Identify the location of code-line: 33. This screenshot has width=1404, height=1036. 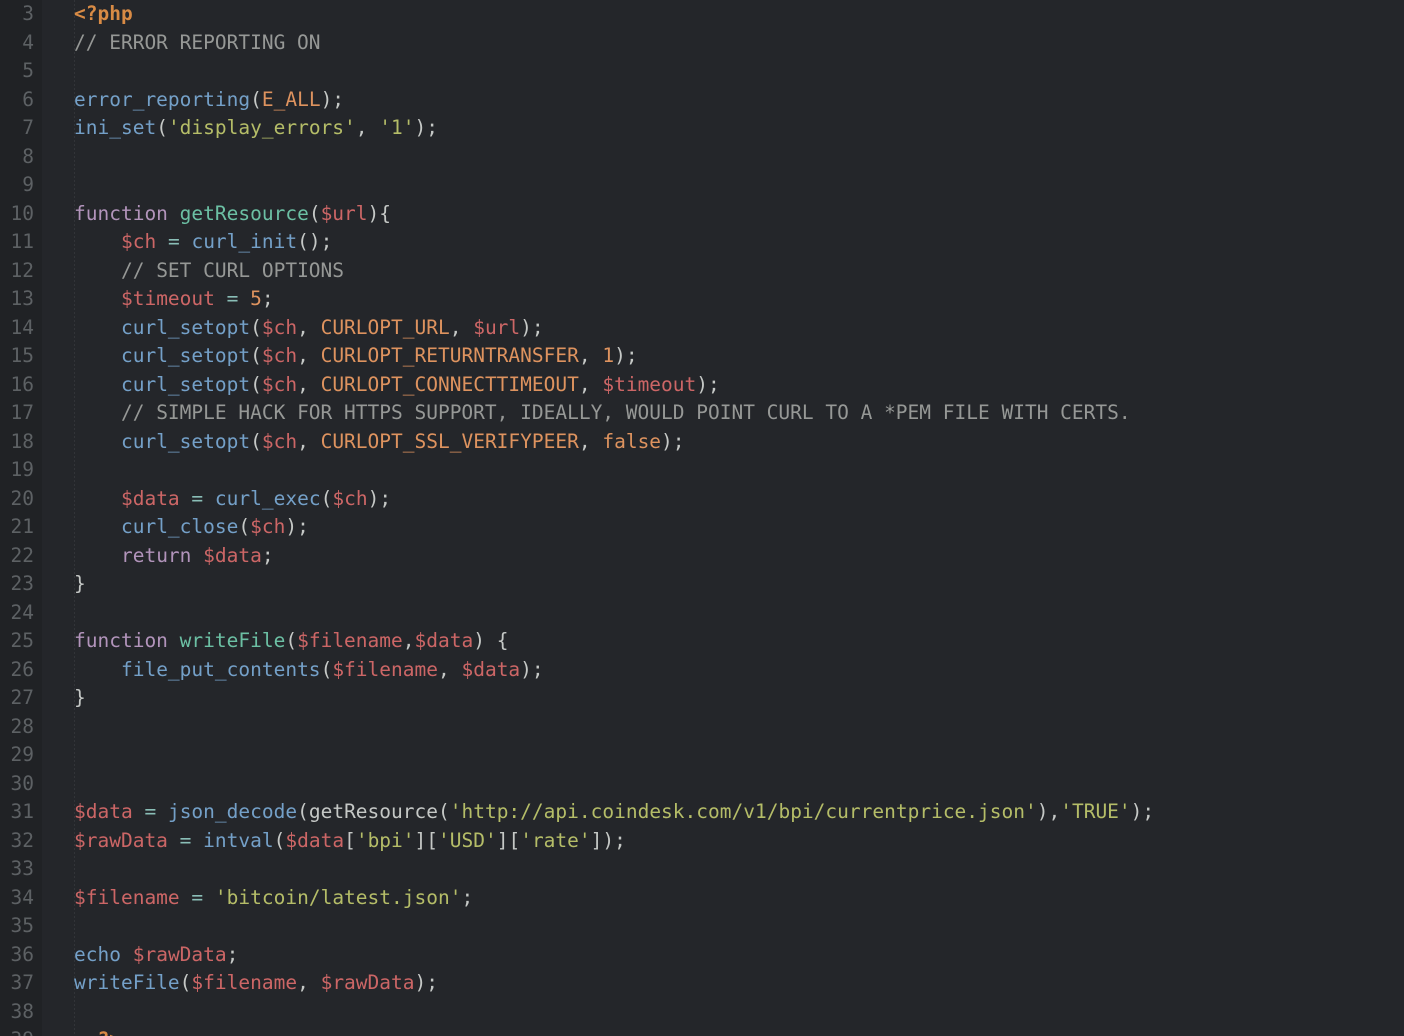
(702, 869).